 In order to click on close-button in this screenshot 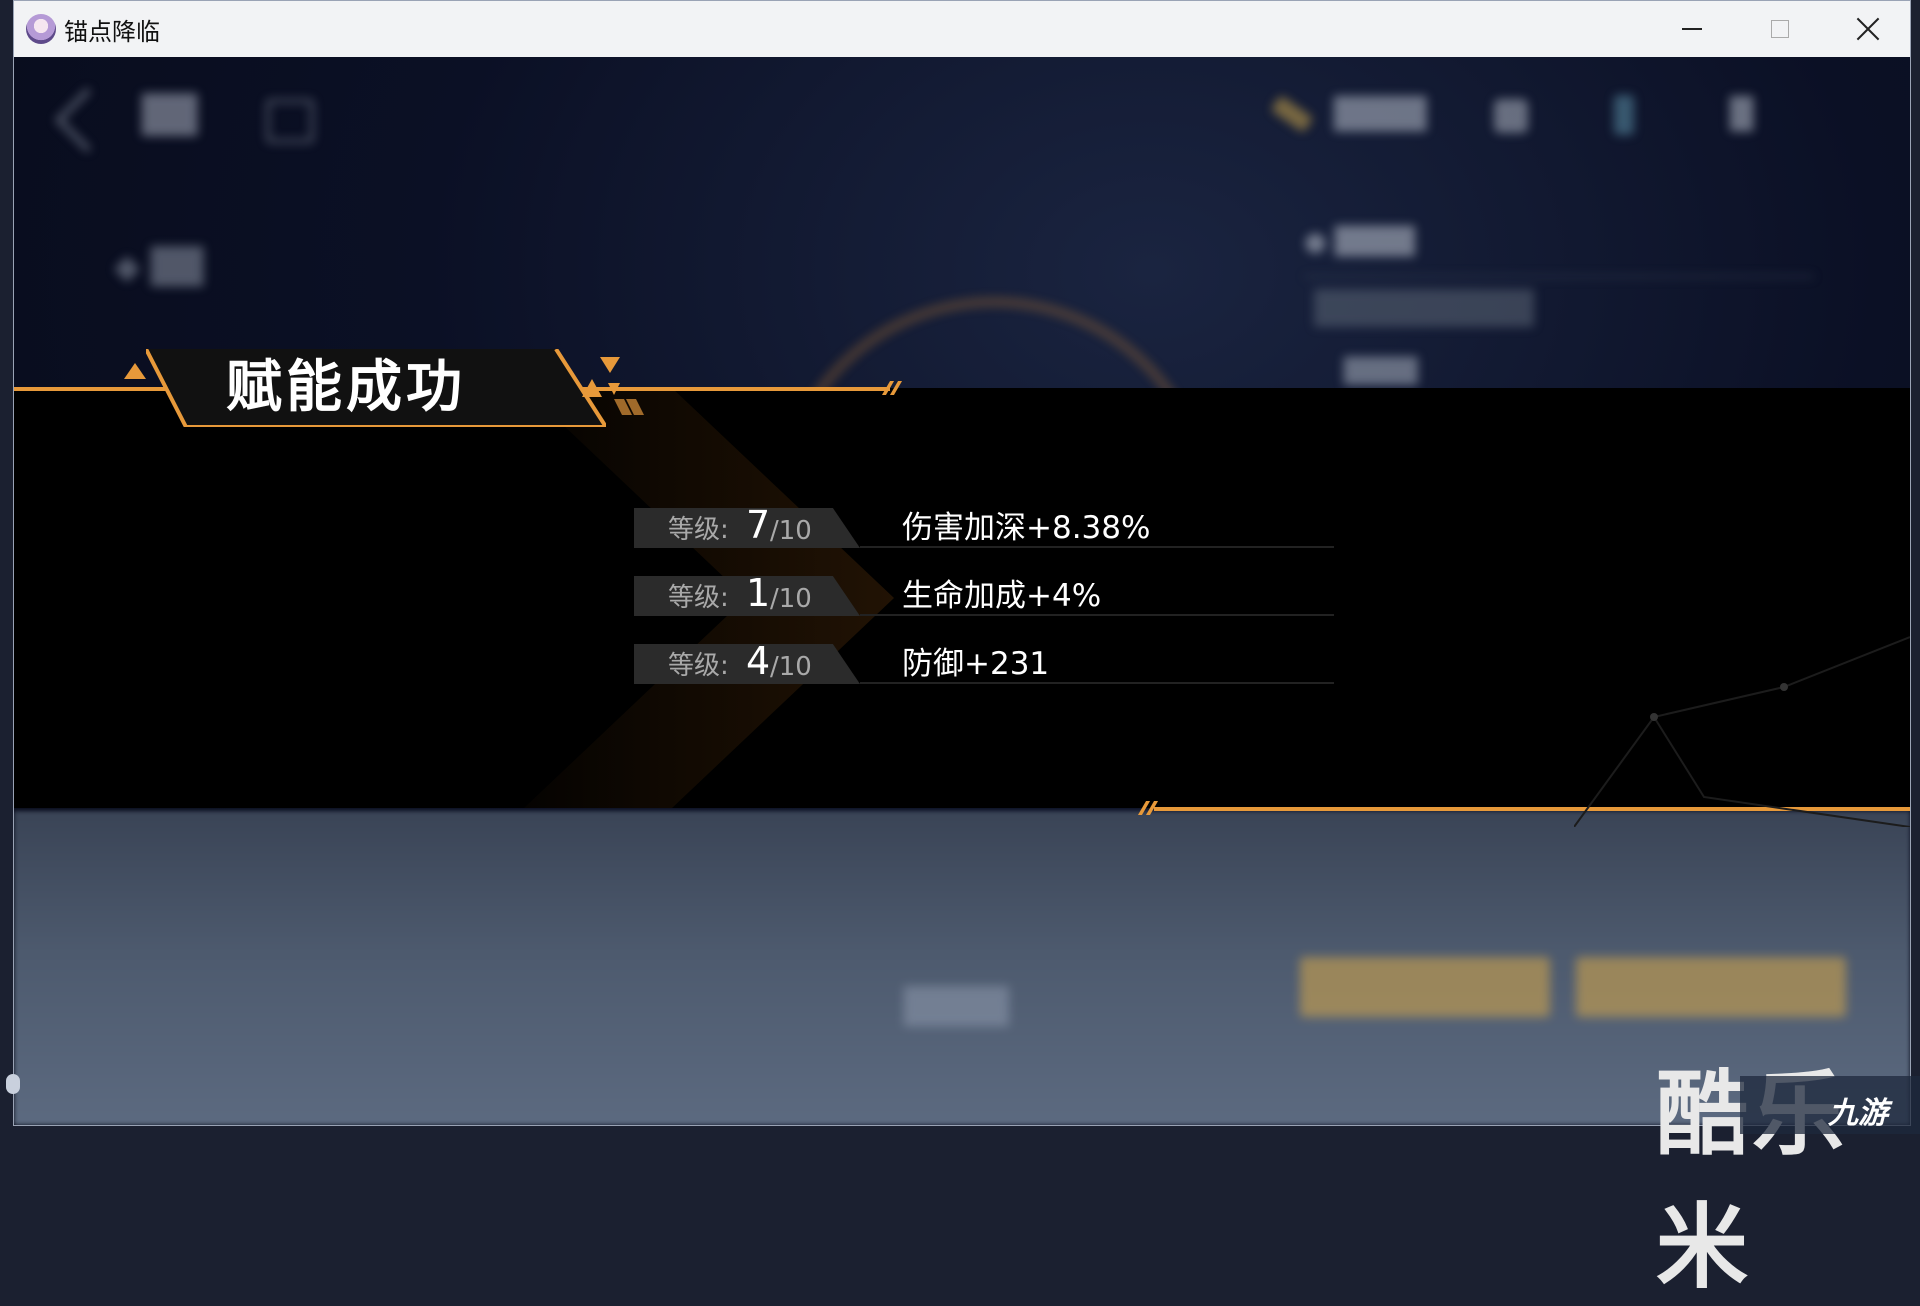, I will do `click(1867, 29)`.